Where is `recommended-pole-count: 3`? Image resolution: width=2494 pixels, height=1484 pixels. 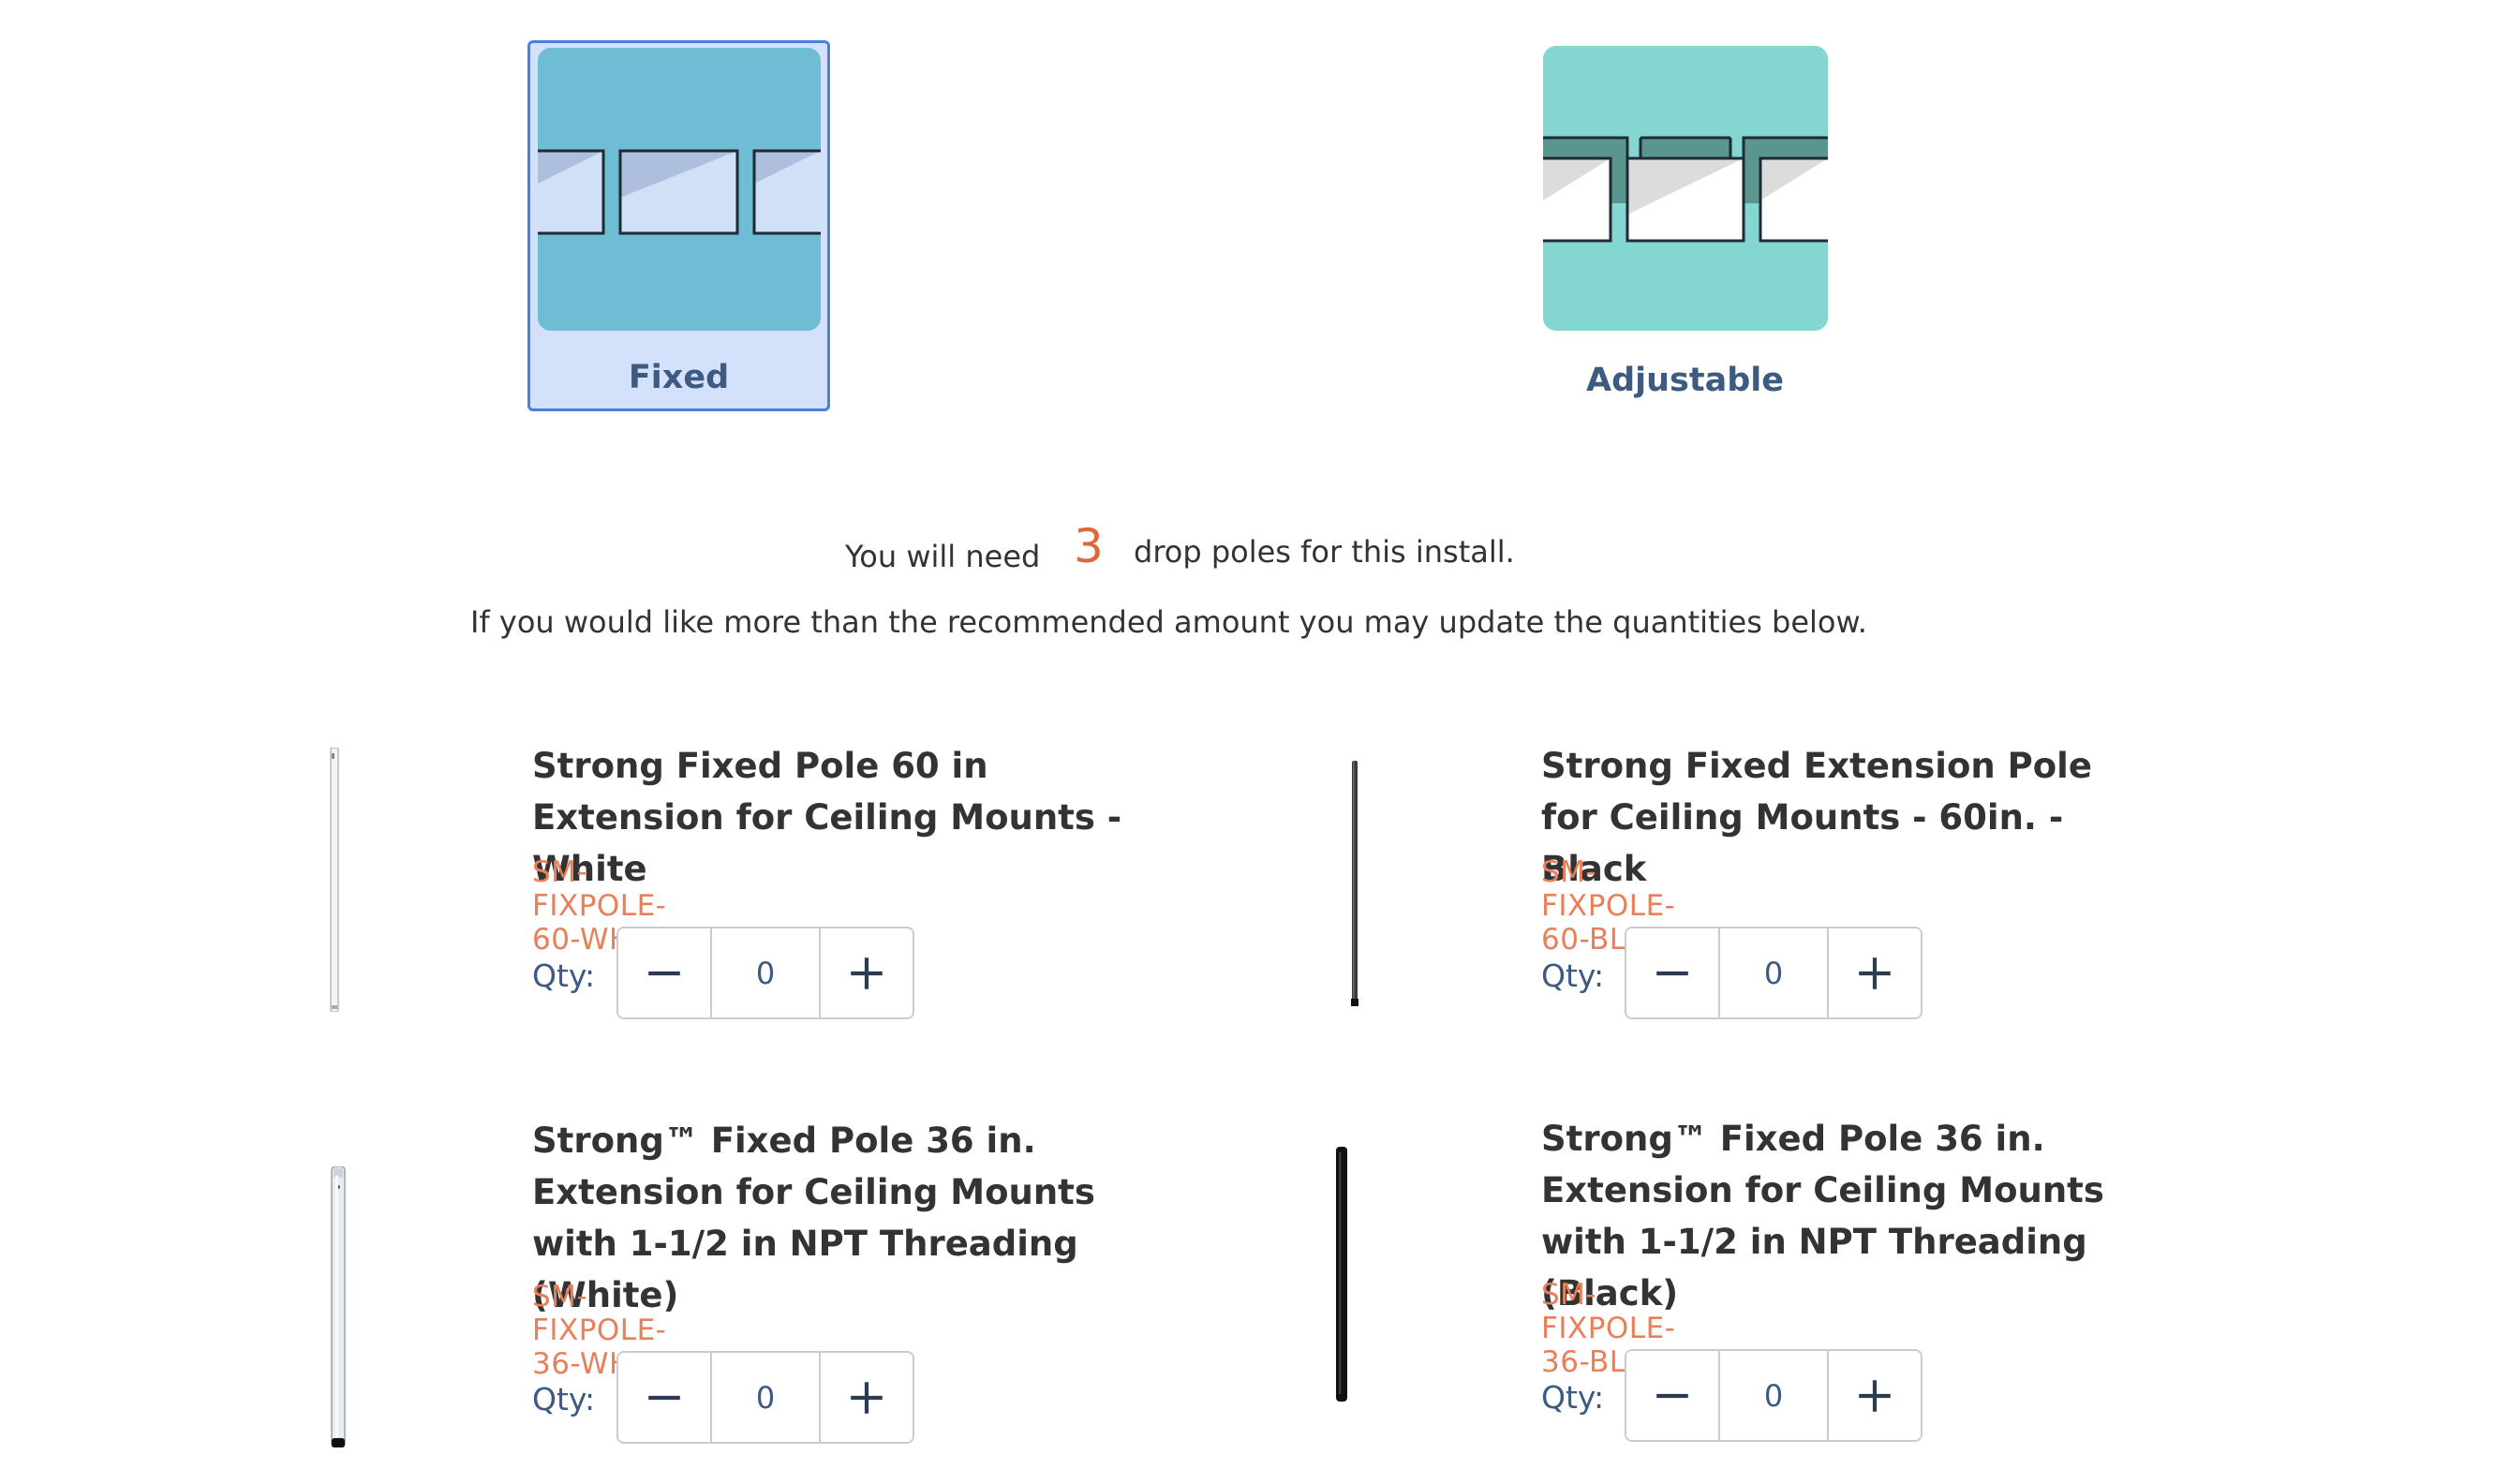 recommended-pole-count: 3 is located at coordinates (1089, 546).